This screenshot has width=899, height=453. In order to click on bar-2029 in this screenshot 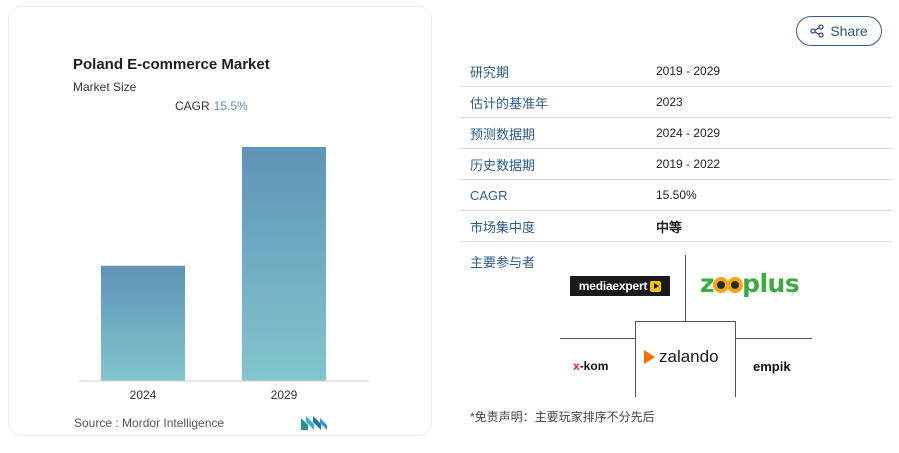, I will do `click(284, 264)`.